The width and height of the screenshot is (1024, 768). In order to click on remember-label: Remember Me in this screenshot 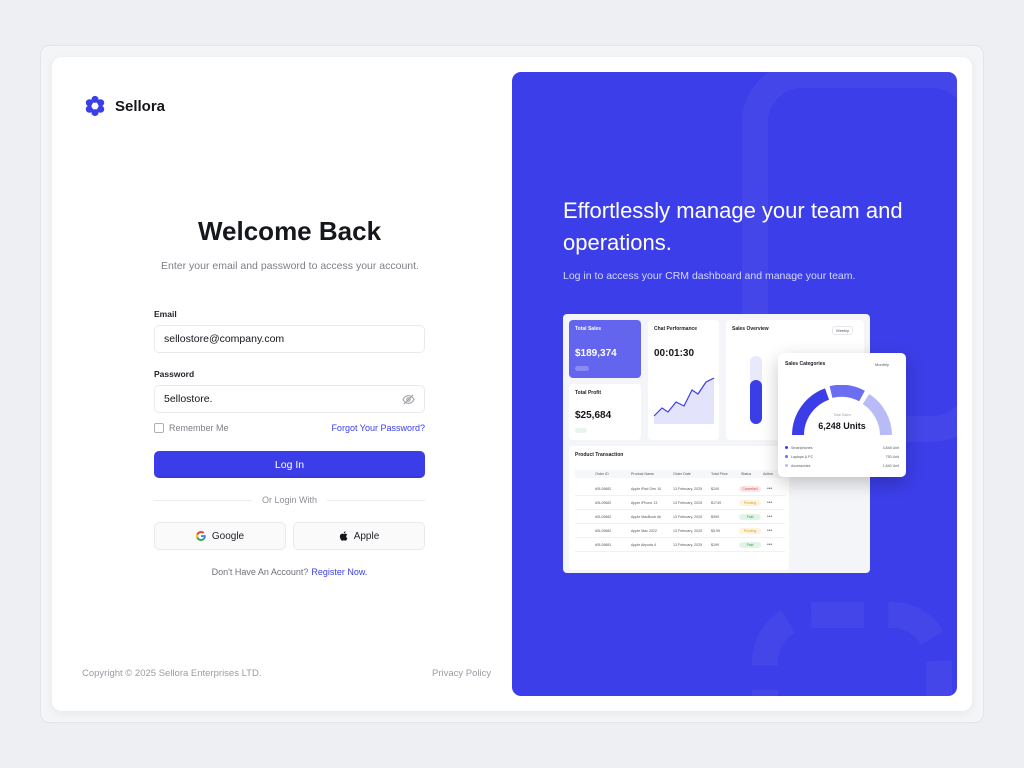, I will do `click(199, 428)`.